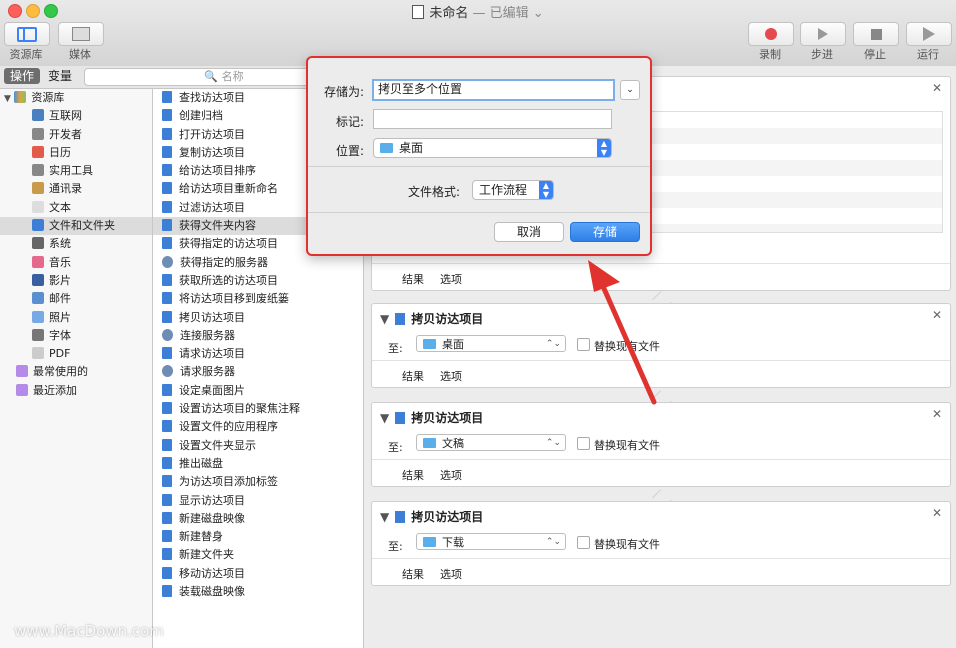 This screenshot has width=956, height=648. What do you see at coordinates (76, 116) in the screenshot?
I see `library-item: 互联网` at bounding box center [76, 116].